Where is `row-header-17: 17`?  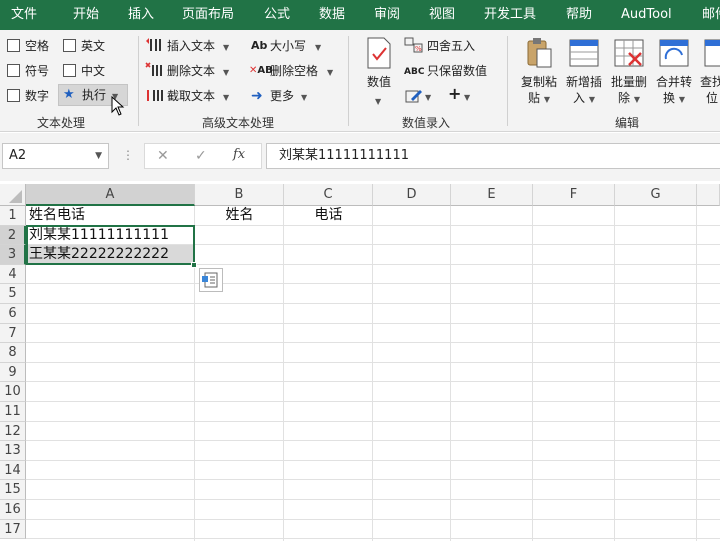 row-header-17: 17 is located at coordinates (13, 529).